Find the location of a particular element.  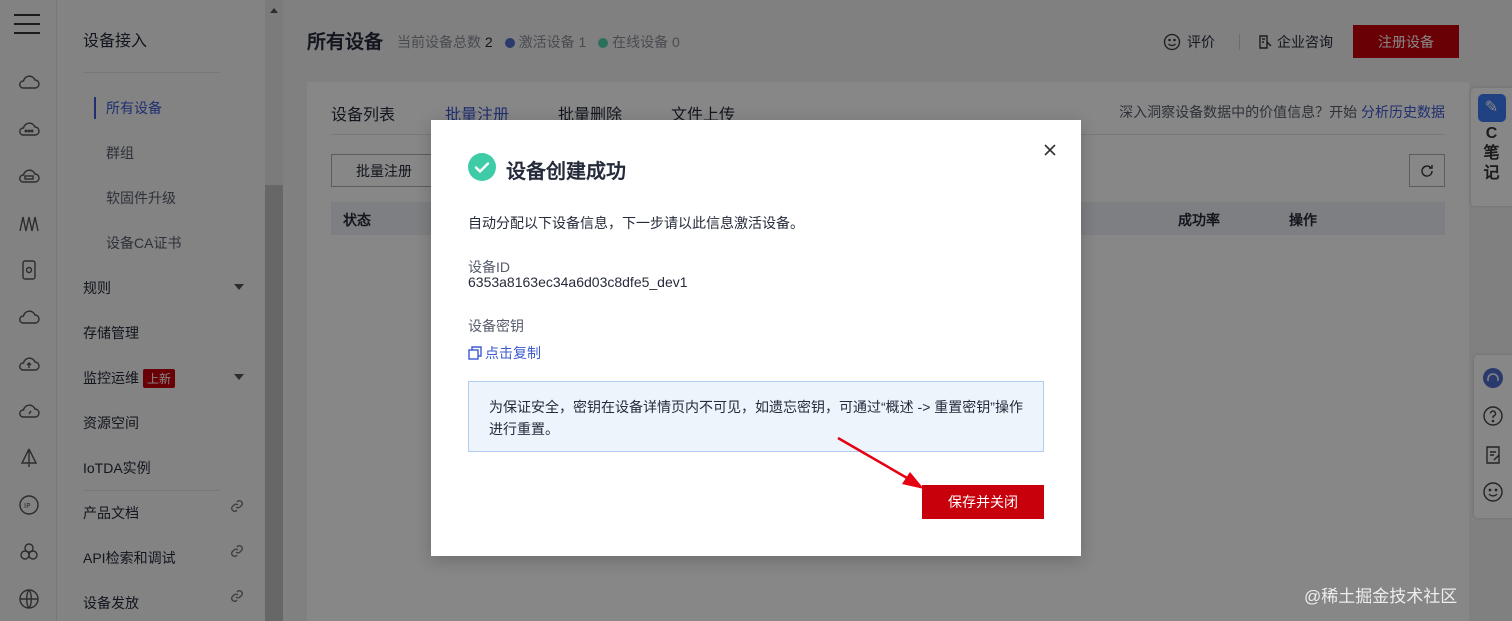

dialog-title: 设备创建成功 is located at coordinates (566, 172).